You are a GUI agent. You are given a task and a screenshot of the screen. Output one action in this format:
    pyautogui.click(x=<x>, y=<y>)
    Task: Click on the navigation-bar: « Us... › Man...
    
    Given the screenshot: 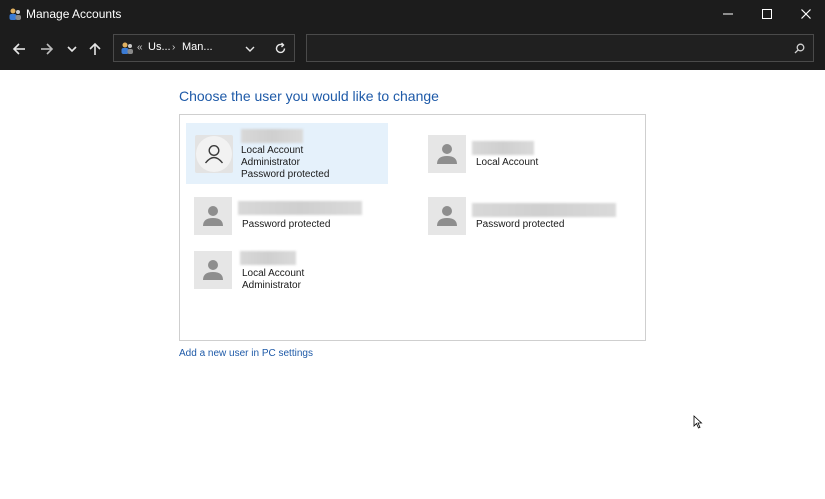 What is the action you would take?
    pyautogui.click(x=412, y=49)
    